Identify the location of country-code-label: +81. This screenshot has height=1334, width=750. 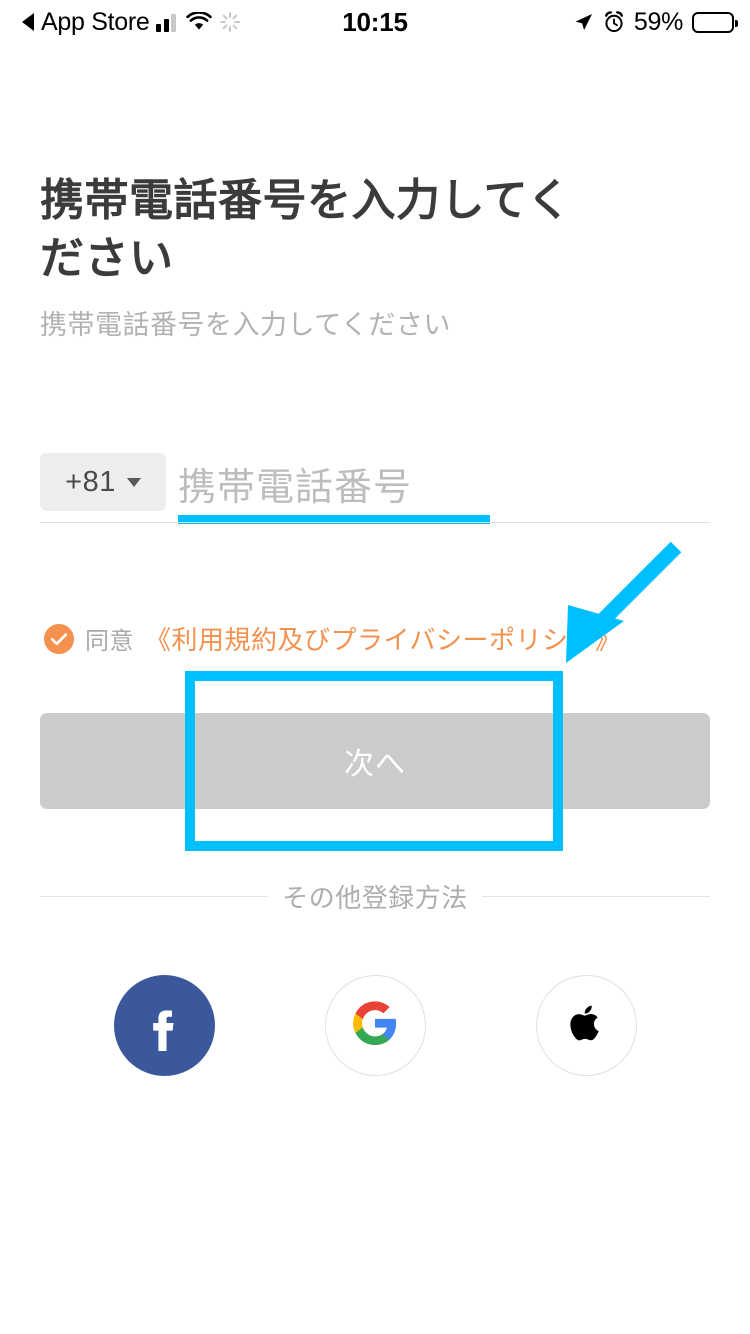
(90, 481).